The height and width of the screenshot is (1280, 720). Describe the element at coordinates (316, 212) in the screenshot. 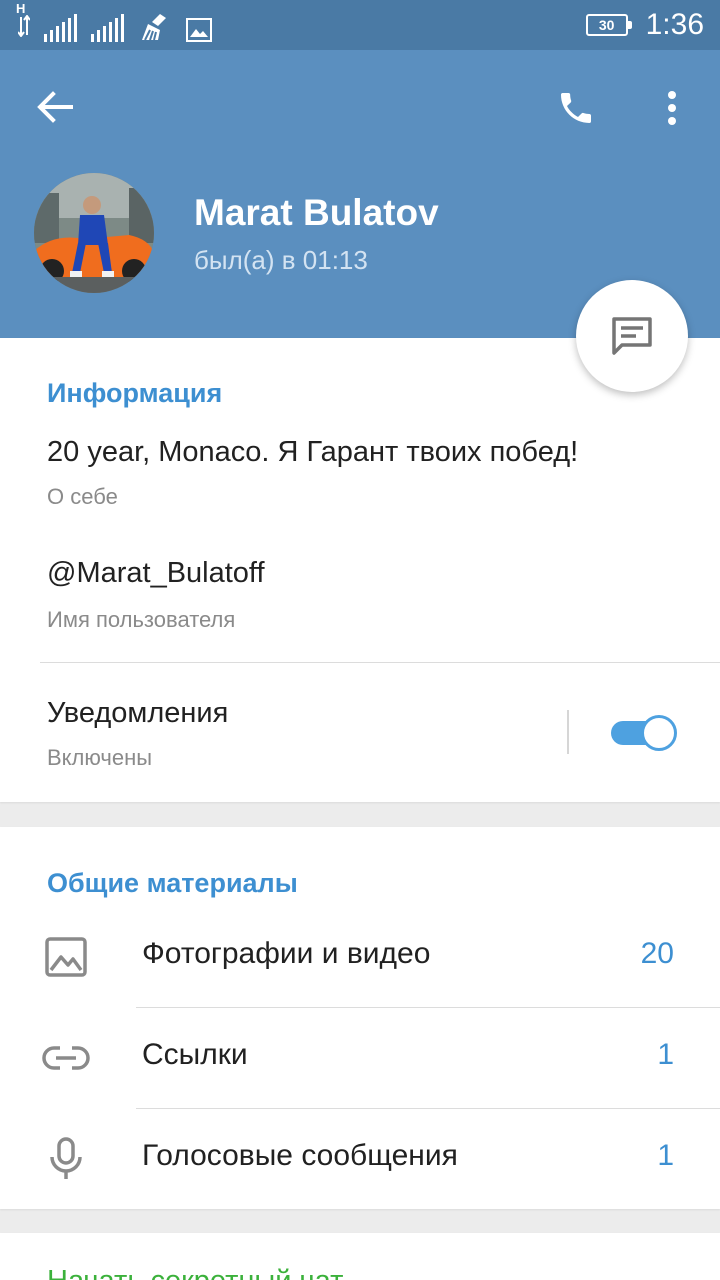

I see `contact-name: Marat Bulatov` at that location.